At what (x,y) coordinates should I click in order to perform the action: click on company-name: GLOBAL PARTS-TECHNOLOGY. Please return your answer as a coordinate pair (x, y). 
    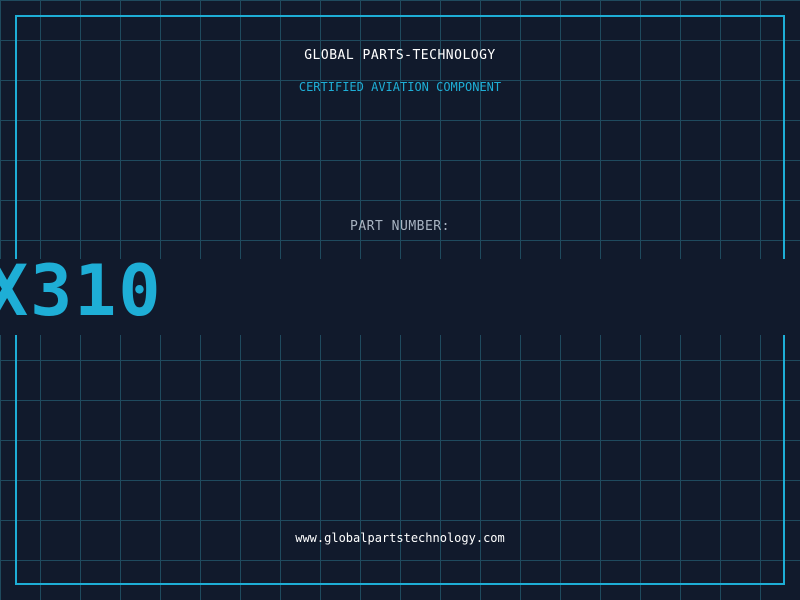
    Looking at the image, I should click on (400, 55).